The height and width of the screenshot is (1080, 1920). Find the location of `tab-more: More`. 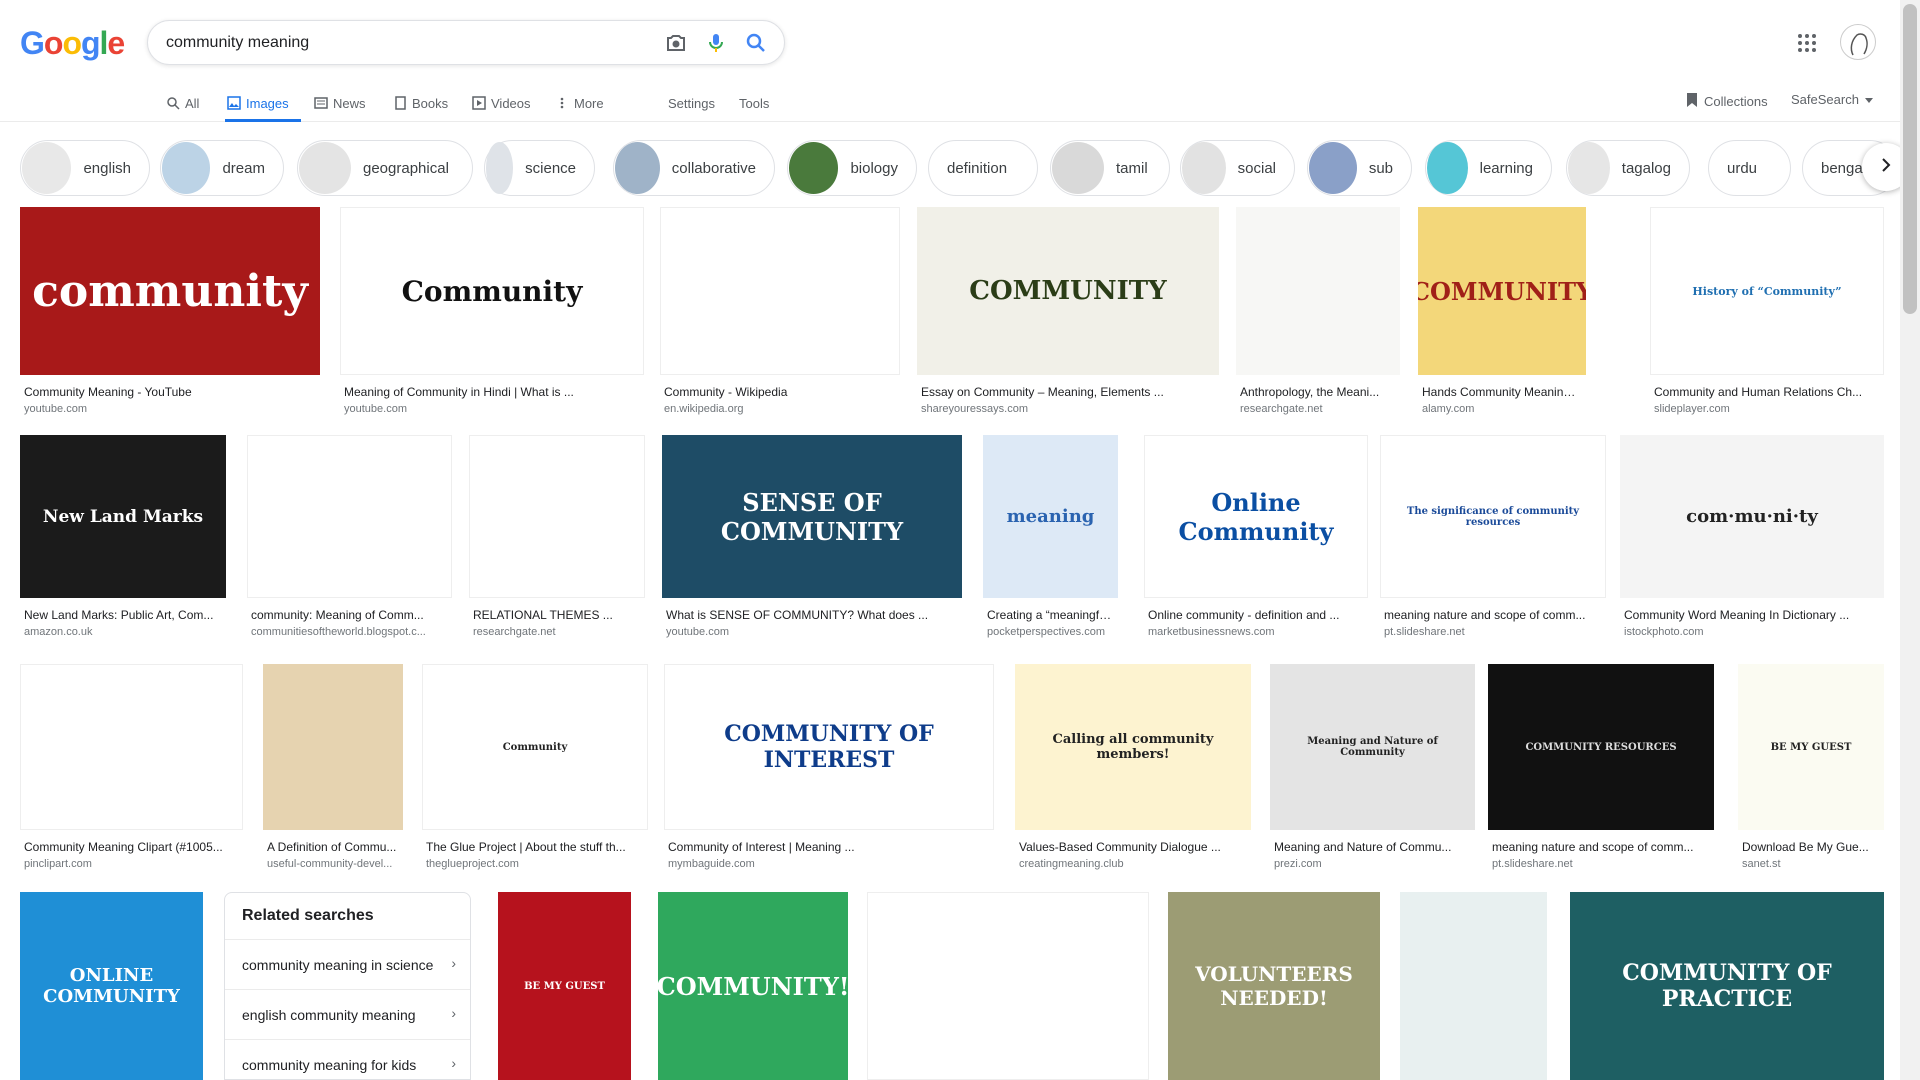

tab-more: More is located at coordinates (579, 106).